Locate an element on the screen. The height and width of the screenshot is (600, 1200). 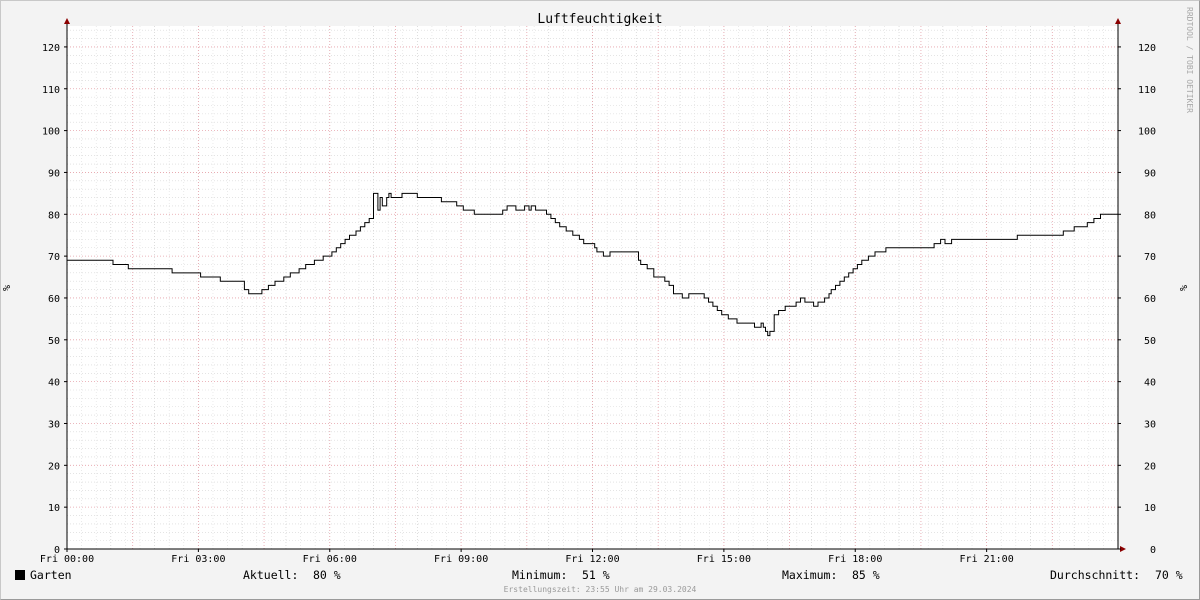
watermark: RRDTOOL / TOBI OETIKER is located at coordinates (1189, 60).